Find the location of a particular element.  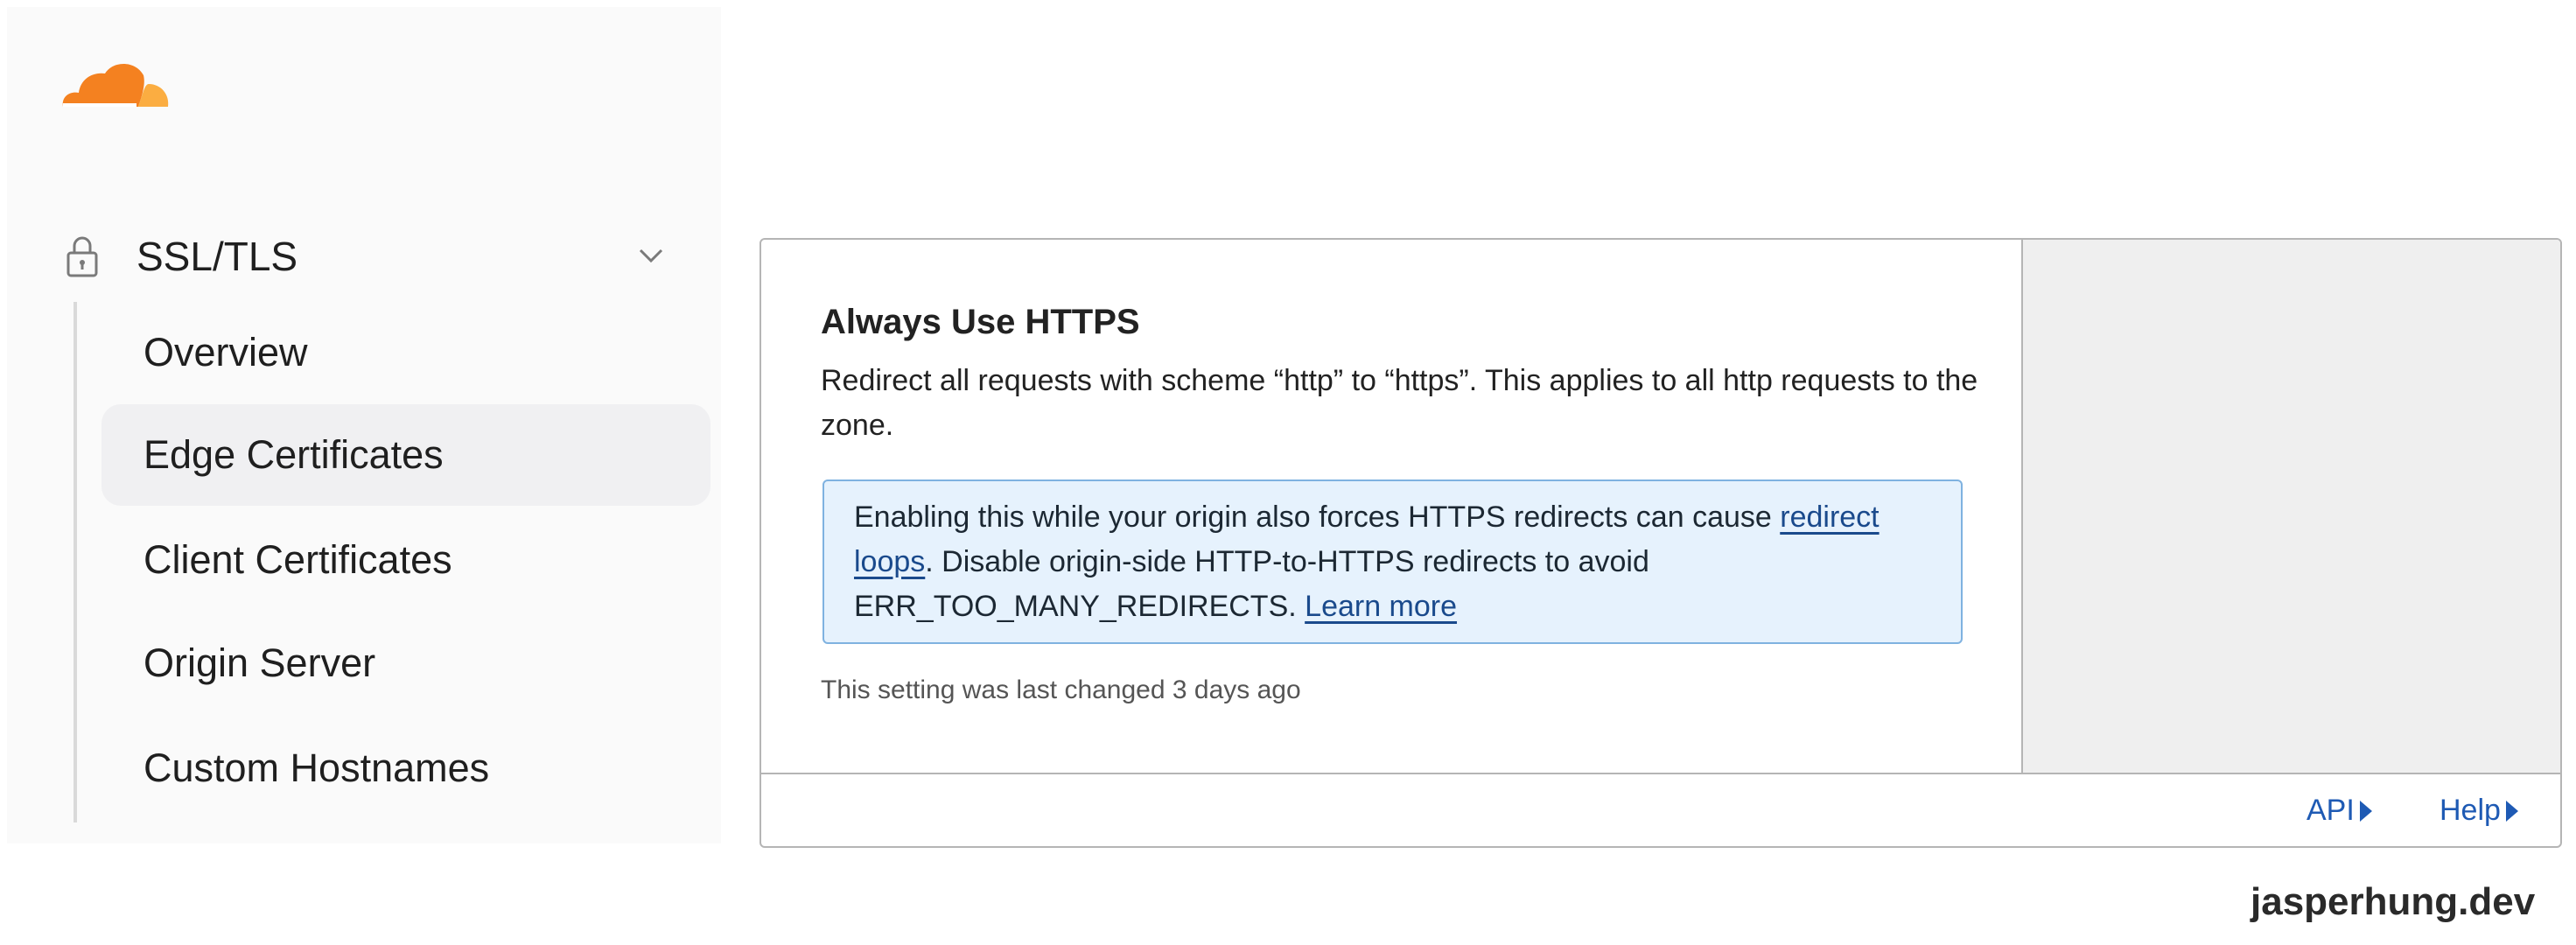

sidebar-item-label: Overview is located at coordinates (226, 352).